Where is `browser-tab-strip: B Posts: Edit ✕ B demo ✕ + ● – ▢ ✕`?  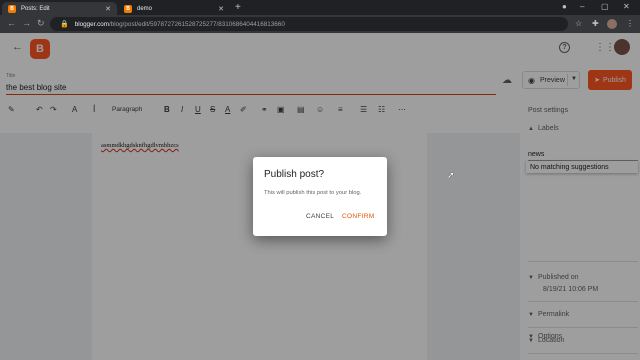 browser-tab-strip: B Posts: Edit ✕ B demo ✕ + ● – ▢ ✕ is located at coordinates (320, 7).